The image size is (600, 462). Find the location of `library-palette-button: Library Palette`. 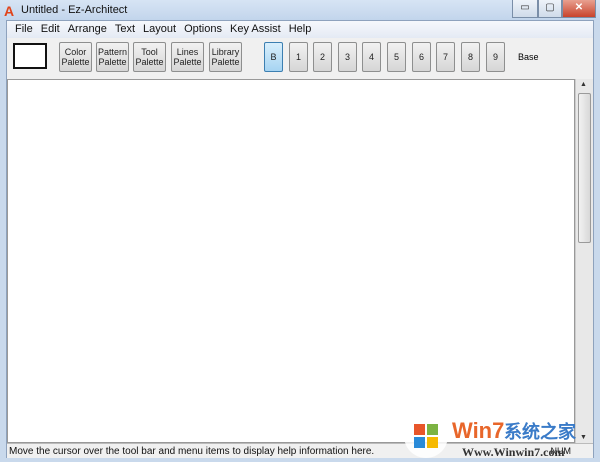

library-palette-button: Library Palette is located at coordinates (225, 57).